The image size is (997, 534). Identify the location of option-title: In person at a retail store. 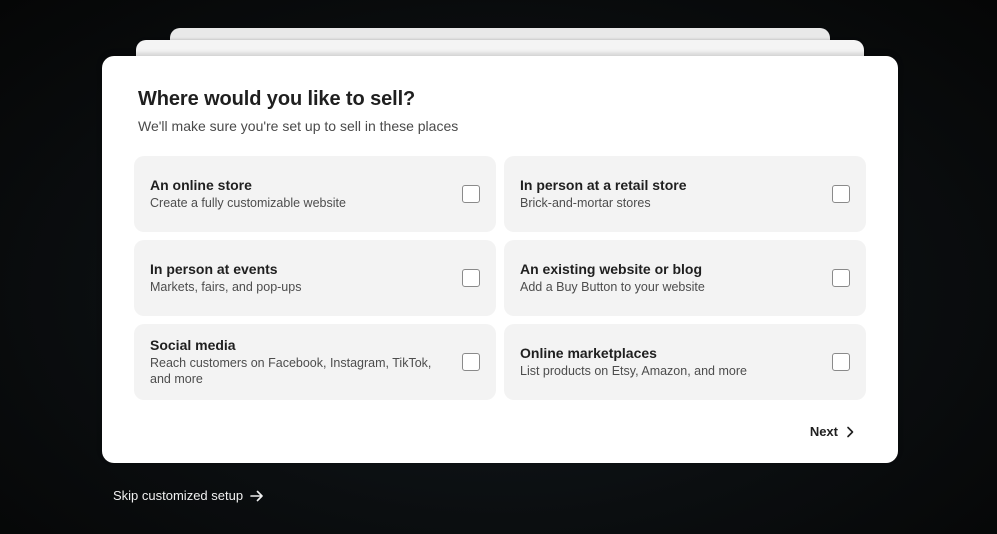
(603, 185).